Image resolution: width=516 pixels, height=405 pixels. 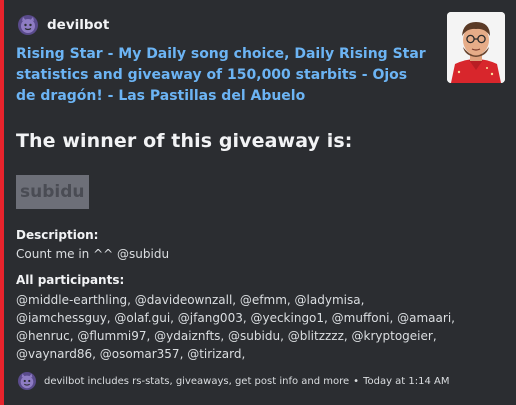 What do you see at coordinates (78, 25) in the screenshot?
I see `author-name: devilbot` at bounding box center [78, 25].